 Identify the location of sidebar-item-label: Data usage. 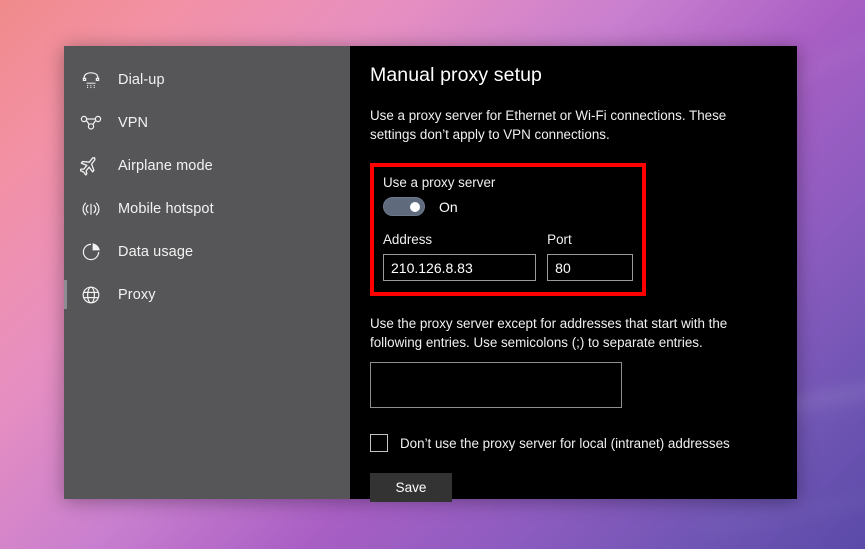
(156, 251).